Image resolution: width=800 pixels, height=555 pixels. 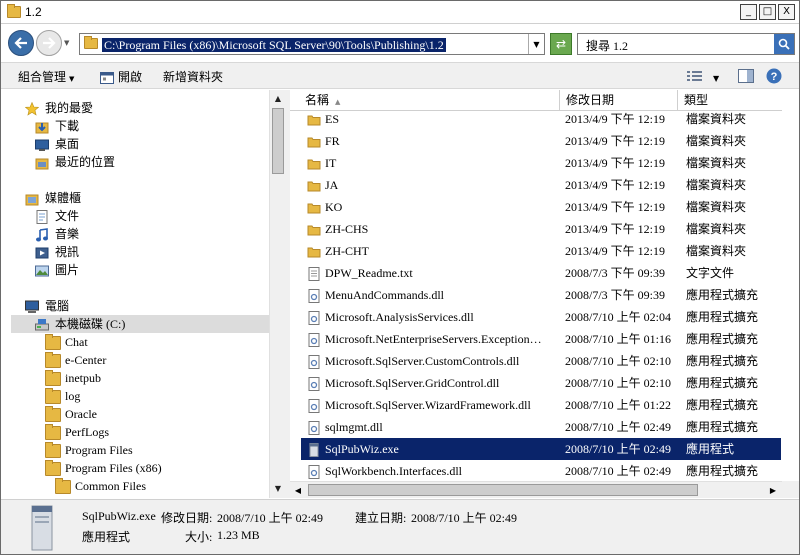 I want to click on nav-computer: 電腦, so click(x=47, y=306).